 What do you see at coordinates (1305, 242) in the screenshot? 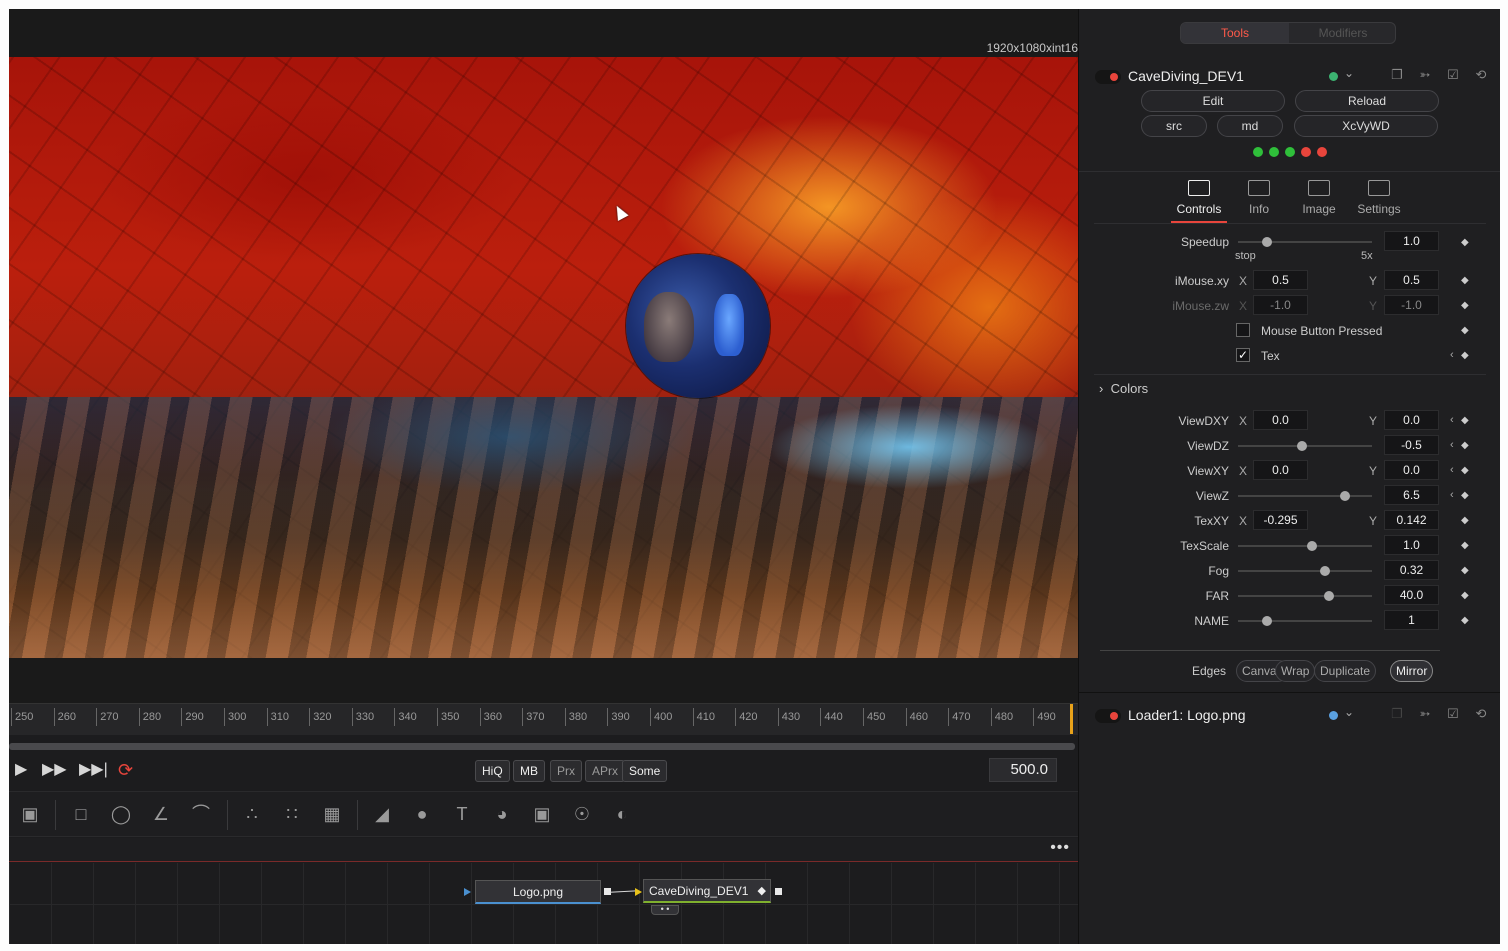
I see `speedup-slider` at bounding box center [1305, 242].